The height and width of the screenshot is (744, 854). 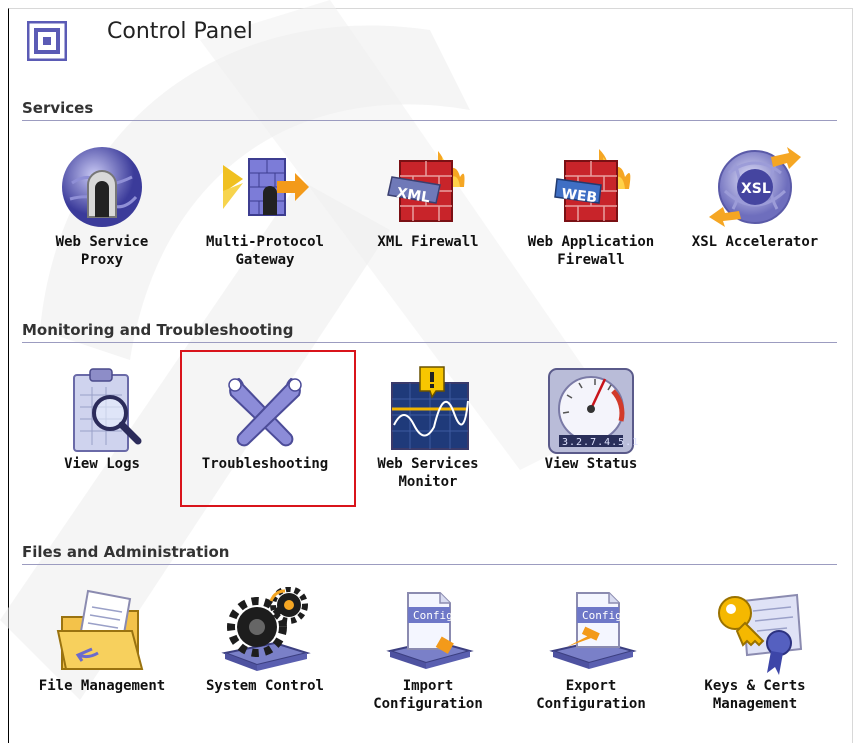 I want to click on folder-document-icon, so click(x=100, y=629).